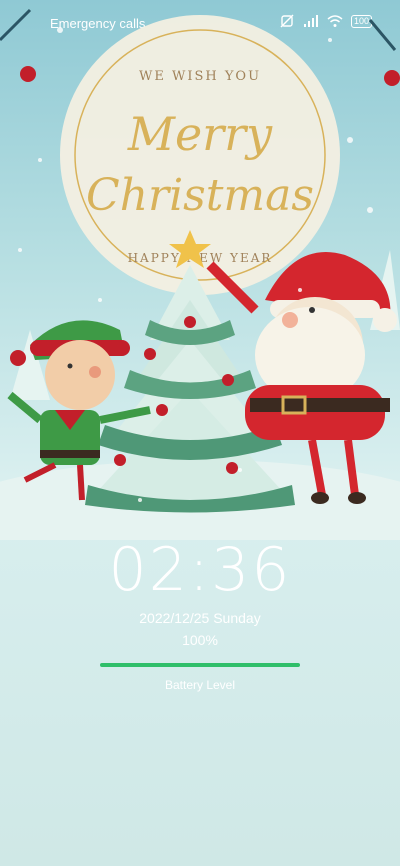 The width and height of the screenshot is (400, 866). Describe the element at coordinates (200, 640) in the screenshot. I see `battery-percent: 100%` at that location.